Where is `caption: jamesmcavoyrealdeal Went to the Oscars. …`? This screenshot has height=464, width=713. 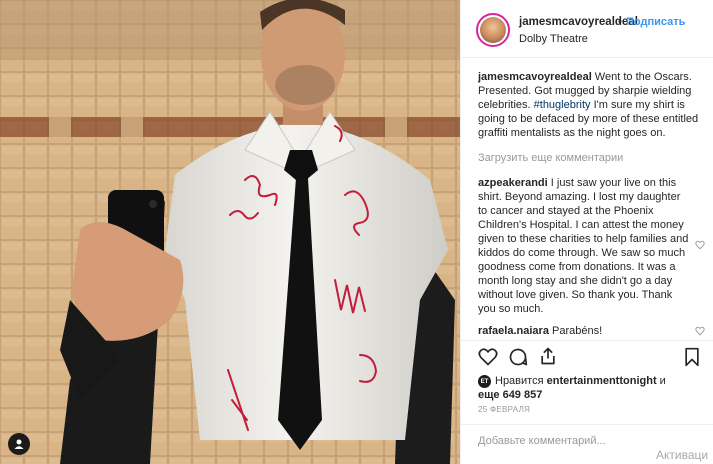
caption: jamesmcavoyrealdeal Went to the Oscars. … is located at coordinates (593, 105).